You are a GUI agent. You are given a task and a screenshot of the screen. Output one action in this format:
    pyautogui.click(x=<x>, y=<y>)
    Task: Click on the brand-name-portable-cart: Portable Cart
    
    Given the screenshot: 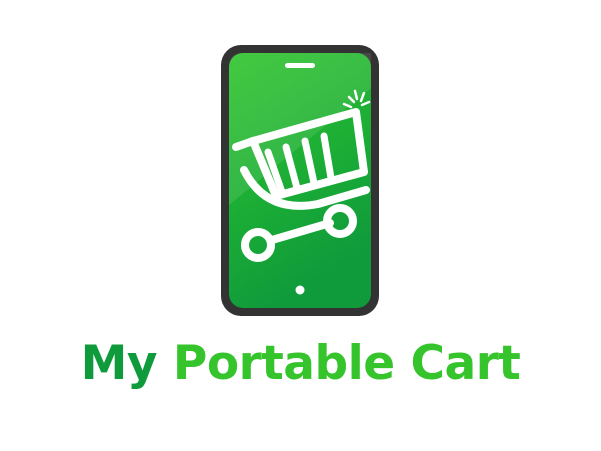 What is the action you would take?
    pyautogui.click(x=346, y=363)
    